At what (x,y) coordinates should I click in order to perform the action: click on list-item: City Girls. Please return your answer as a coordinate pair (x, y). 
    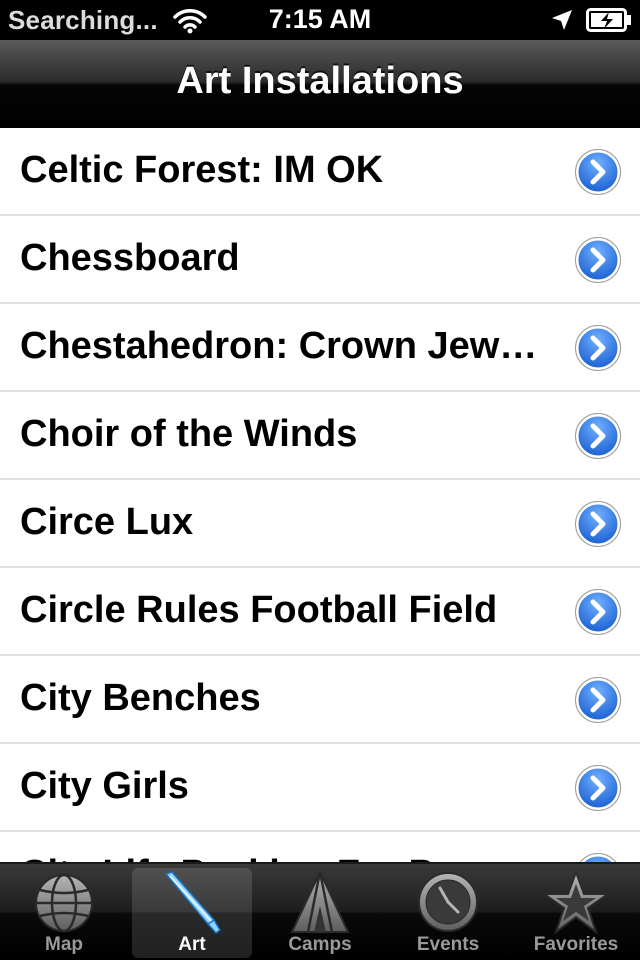
    Looking at the image, I should click on (320, 788).